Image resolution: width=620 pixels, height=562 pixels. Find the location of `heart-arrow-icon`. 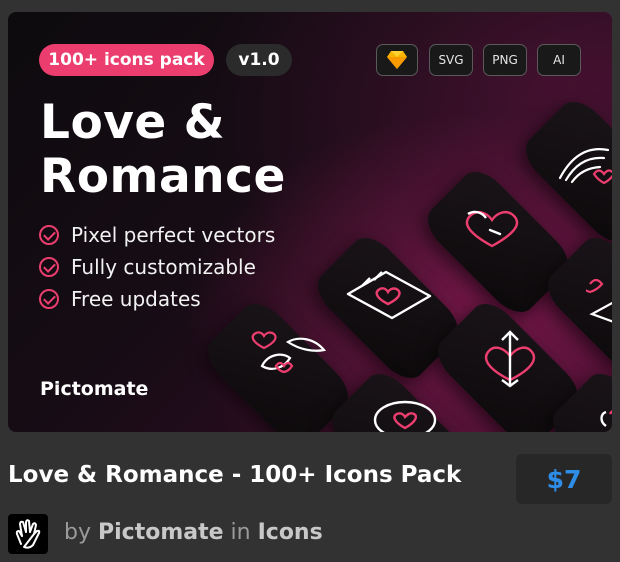

heart-arrow-icon is located at coordinates (510, 359).